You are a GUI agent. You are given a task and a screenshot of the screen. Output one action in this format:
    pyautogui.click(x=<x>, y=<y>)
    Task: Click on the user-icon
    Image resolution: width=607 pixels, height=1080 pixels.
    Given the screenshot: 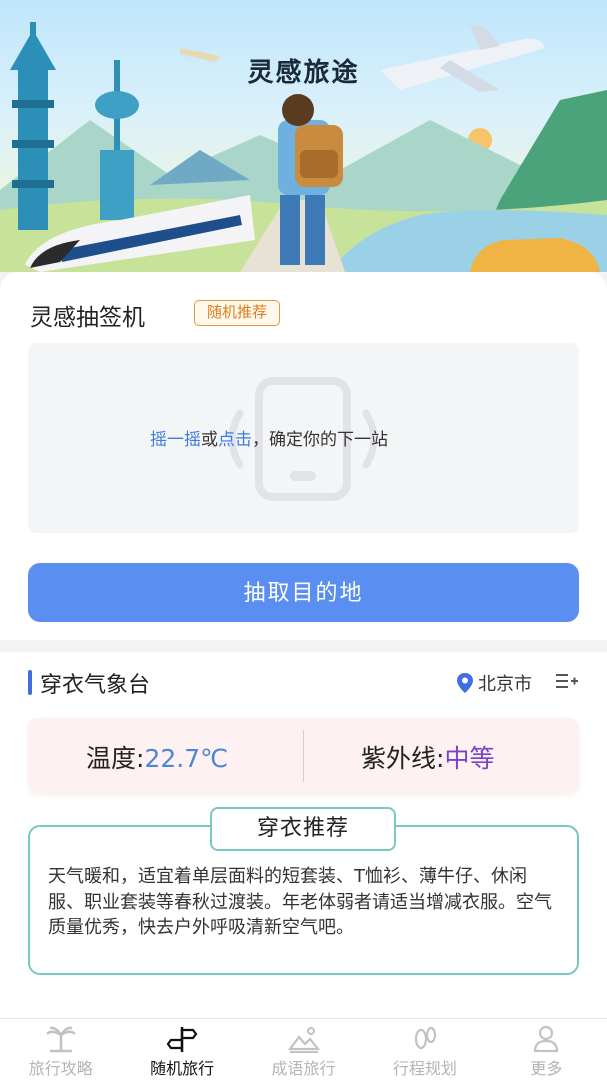 What is the action you would take?
    pyautogui.click(x=546, y=1039)
    